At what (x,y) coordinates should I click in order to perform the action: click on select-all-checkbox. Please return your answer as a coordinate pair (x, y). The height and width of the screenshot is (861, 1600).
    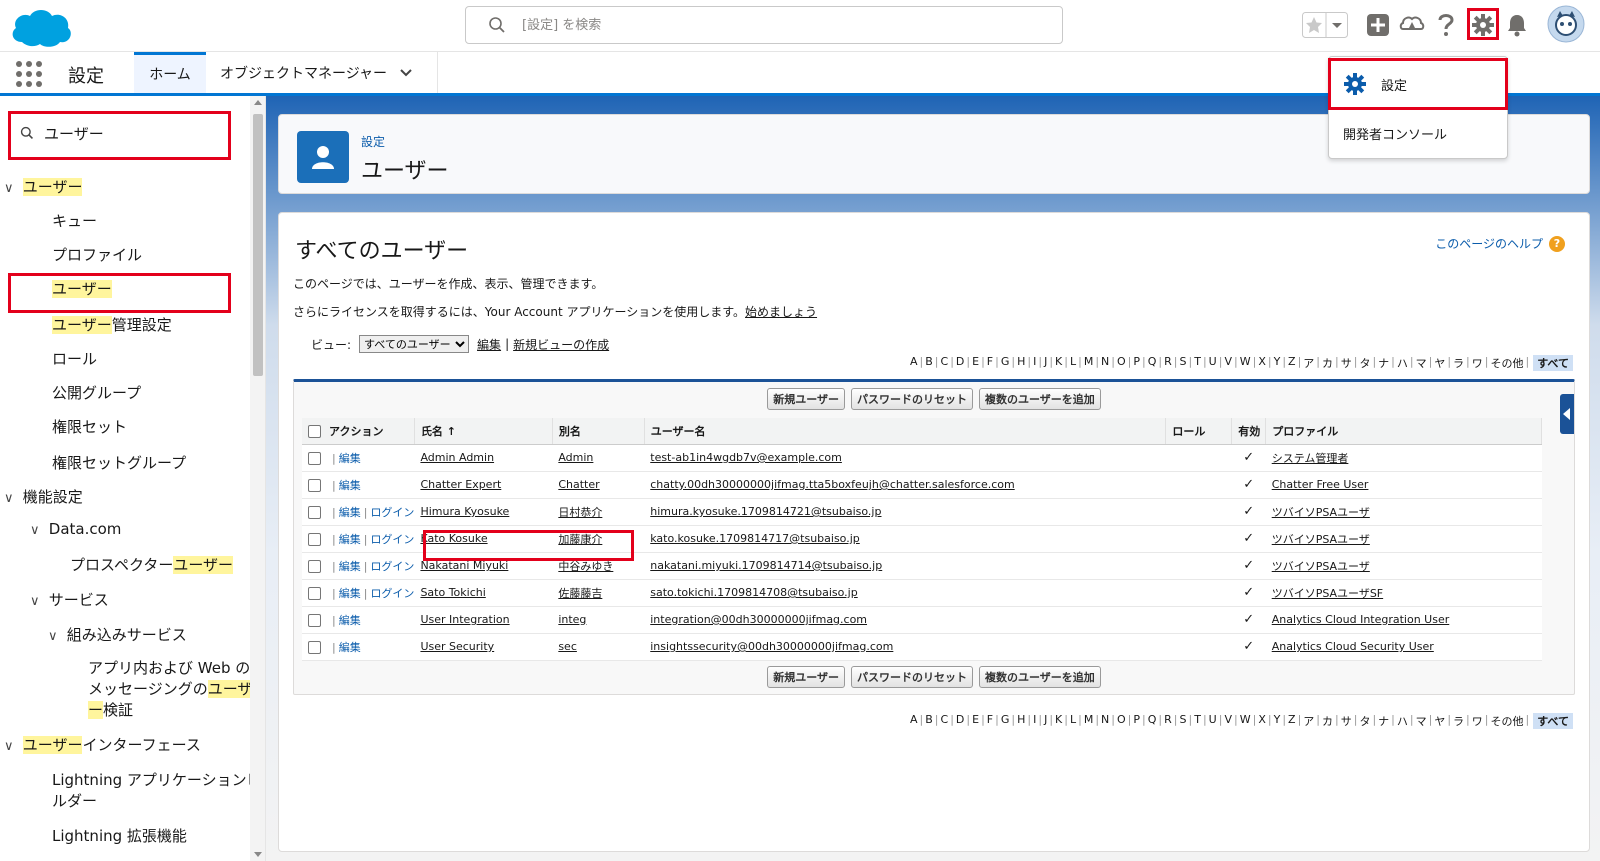
    Looking at the image, I should click on (314, 432).